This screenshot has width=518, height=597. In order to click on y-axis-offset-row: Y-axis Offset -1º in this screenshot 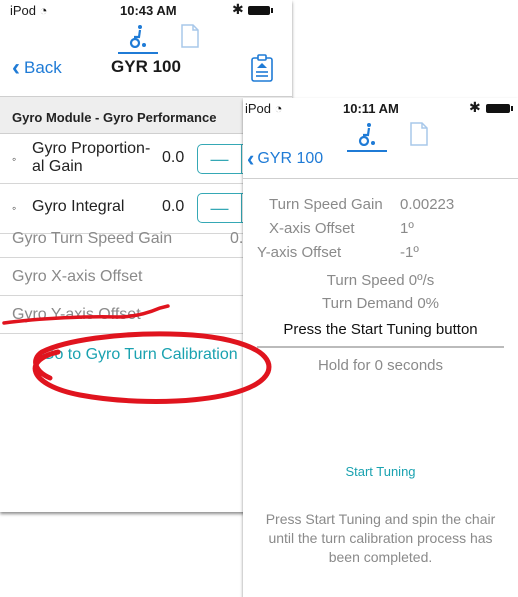, I will do `click(380, 255)`.